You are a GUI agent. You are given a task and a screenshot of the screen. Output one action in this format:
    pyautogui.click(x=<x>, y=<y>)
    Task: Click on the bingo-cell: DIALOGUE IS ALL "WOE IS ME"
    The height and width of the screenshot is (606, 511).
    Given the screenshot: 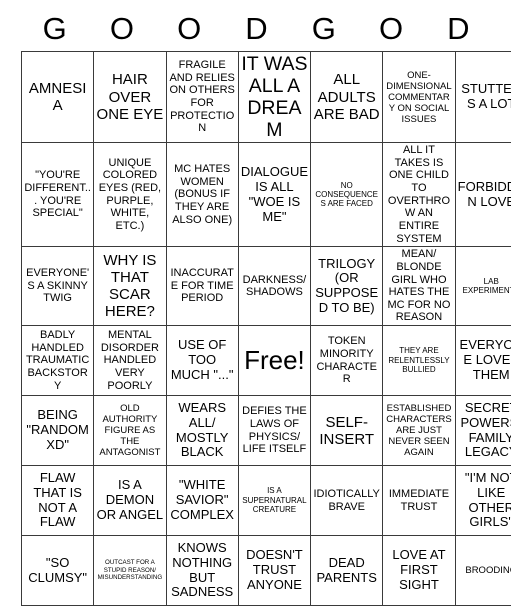 What is the action you would take?
    pyautogui.click(x=274, y=195)
    